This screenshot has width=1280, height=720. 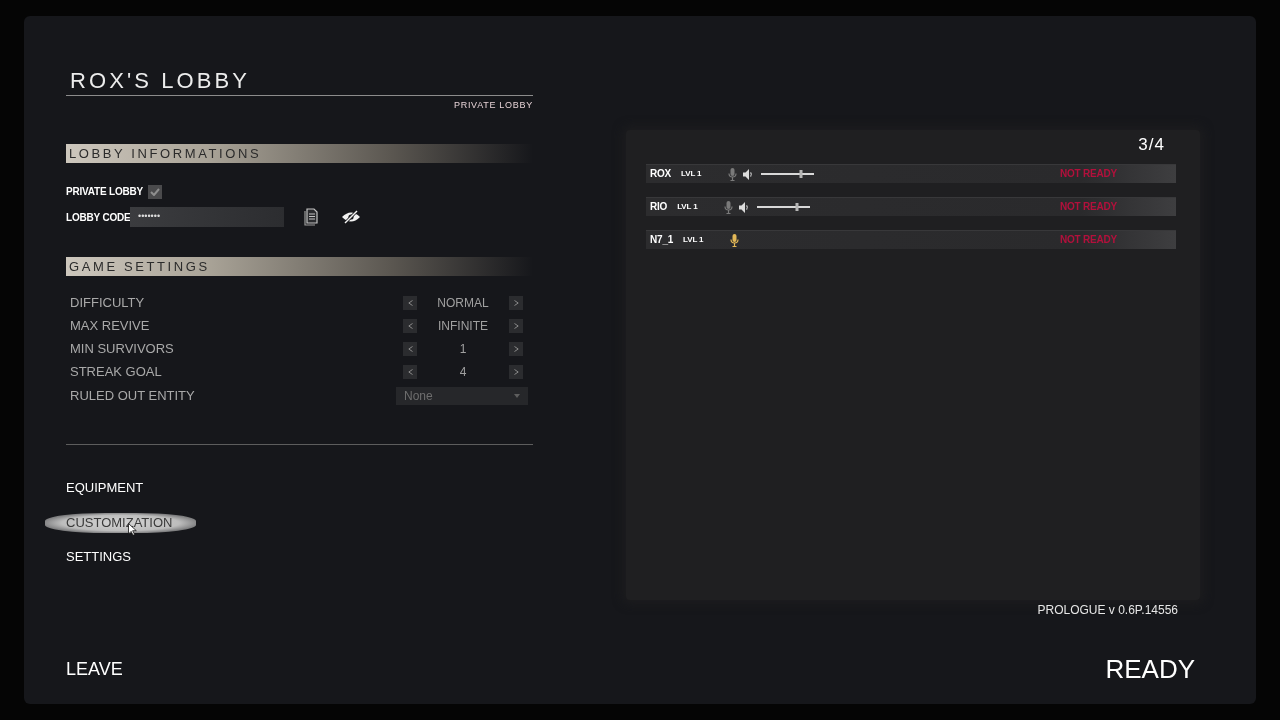 I want to click on menu-item: EQUIPMENT, so click(x=105, y=488).